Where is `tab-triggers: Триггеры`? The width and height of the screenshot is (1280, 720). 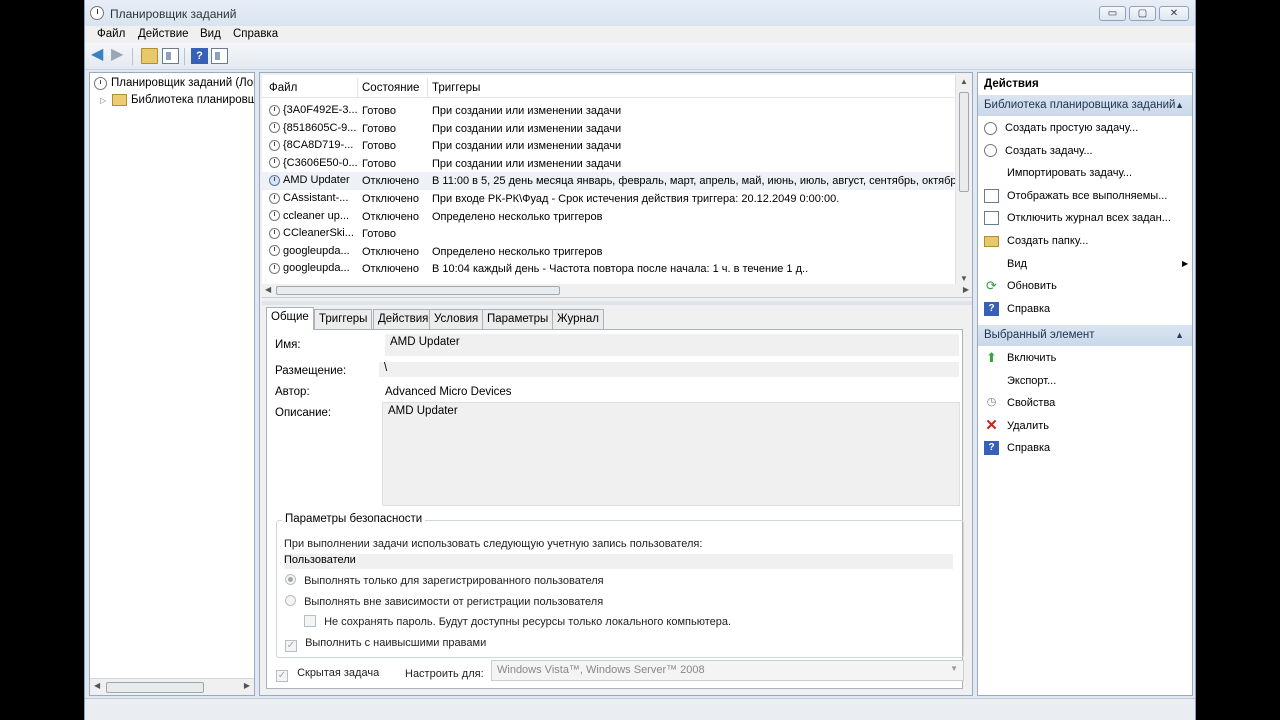 tab-triggers: Триггеры is located at coordinates (343, 319).